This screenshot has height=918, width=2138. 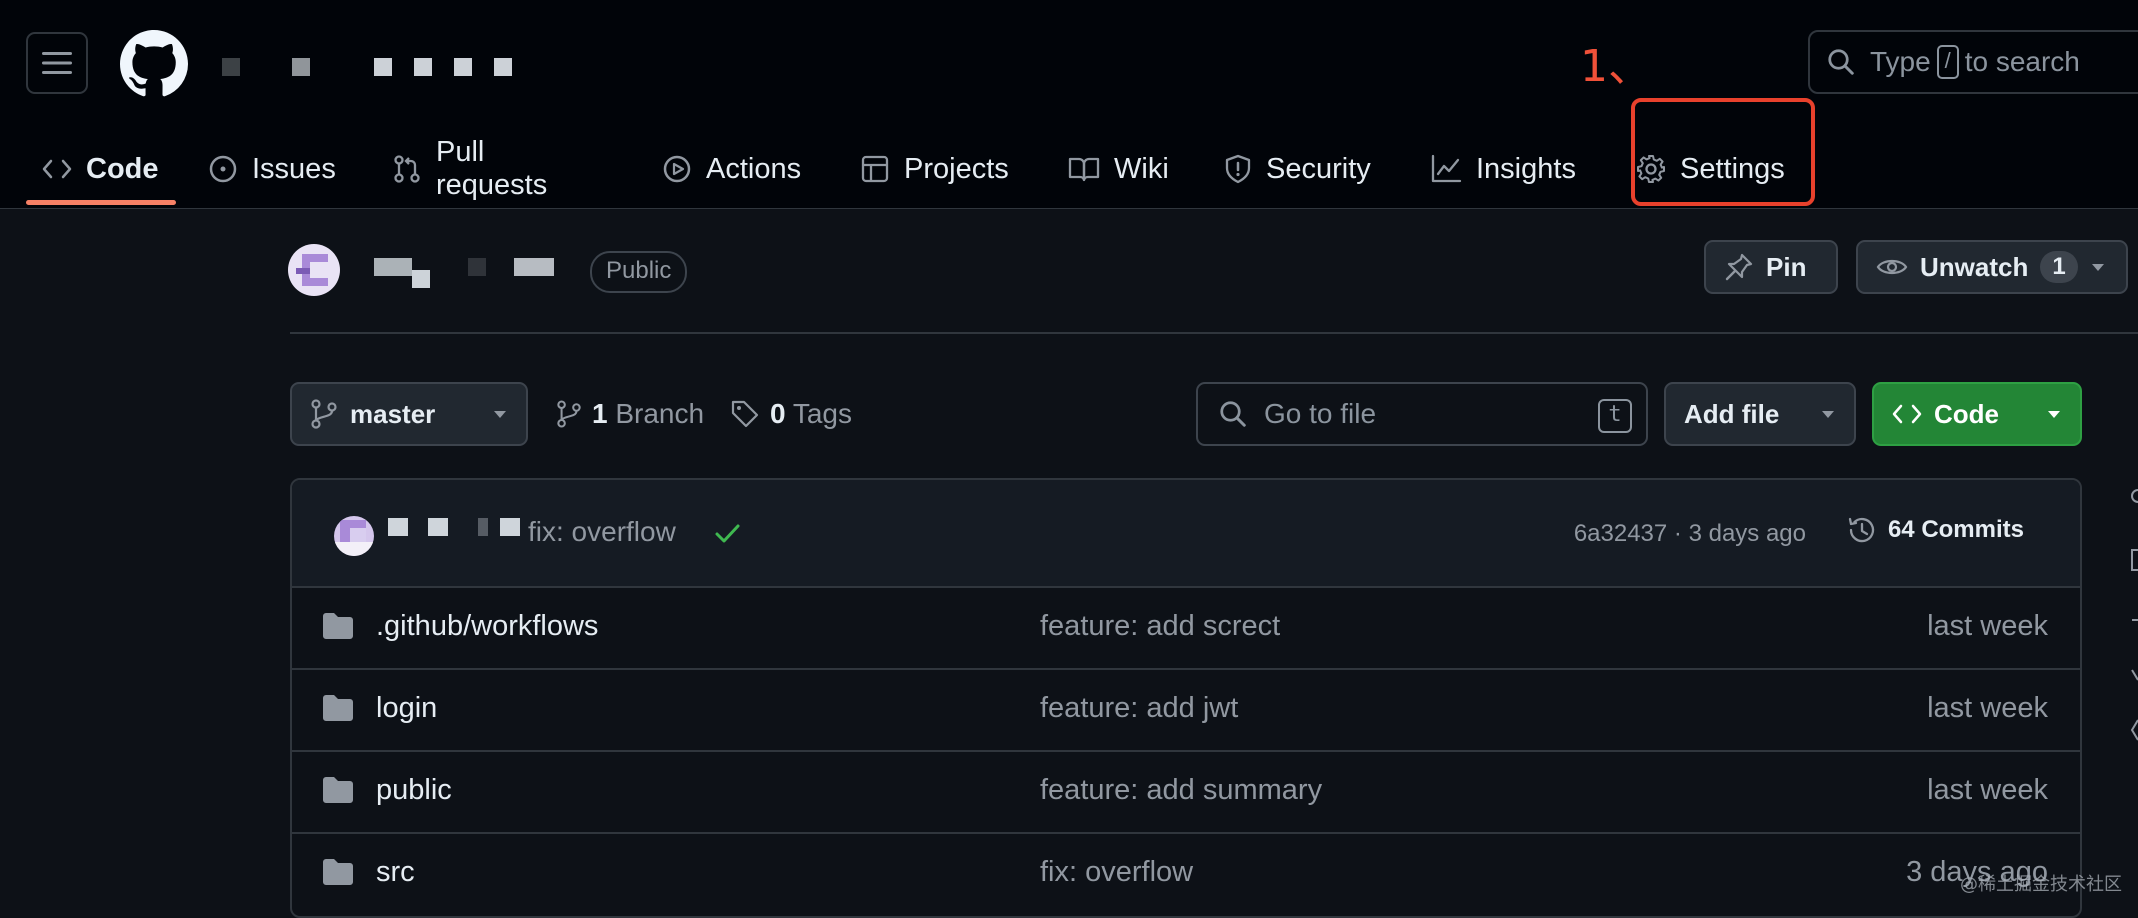 I want to click on github-logo-icon, so click(x=154, y=64).